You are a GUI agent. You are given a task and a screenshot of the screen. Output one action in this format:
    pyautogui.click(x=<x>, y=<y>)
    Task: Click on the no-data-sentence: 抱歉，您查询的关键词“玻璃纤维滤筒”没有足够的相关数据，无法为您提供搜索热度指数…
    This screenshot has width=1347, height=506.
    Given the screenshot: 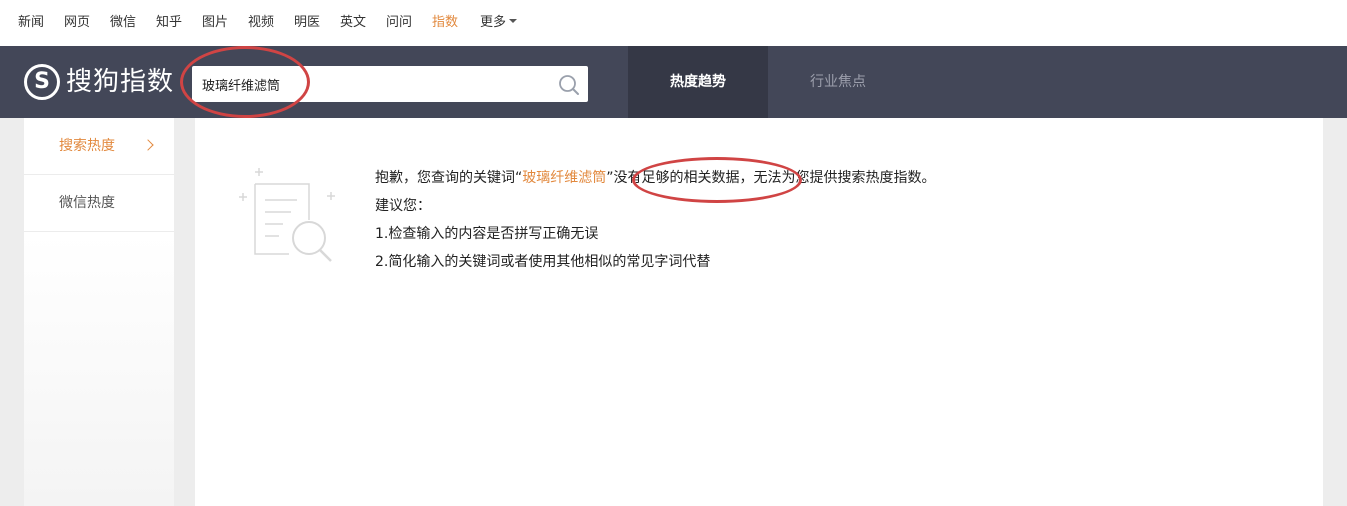 What is the action you would take?
    pyautogui.click(x=655, y=178)
    